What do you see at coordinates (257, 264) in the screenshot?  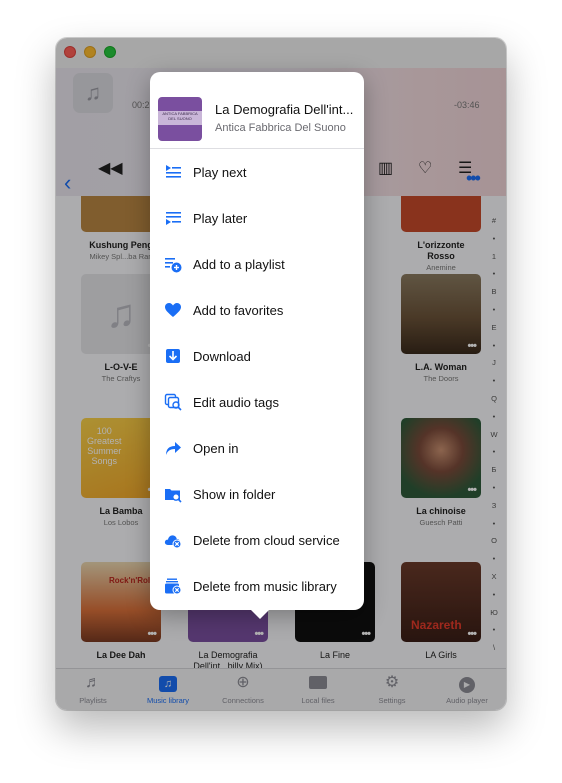 I see `menu-item-add-to-playlist: Add to a playlist` at bounding box center [257, 264].